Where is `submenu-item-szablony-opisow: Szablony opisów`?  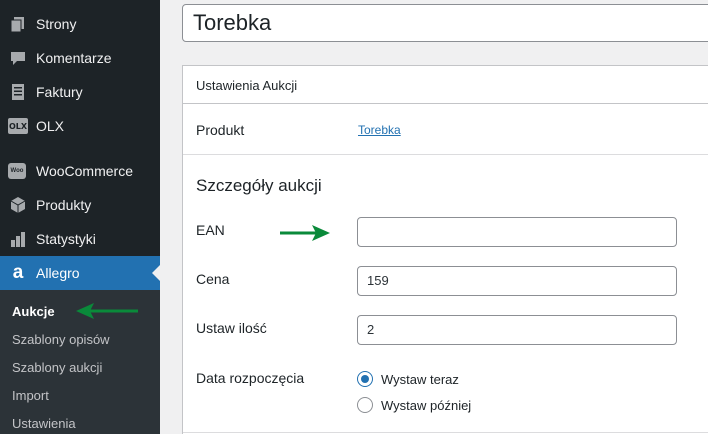 submenu-item-szablony-opisow: Szablony opisów is located at coordinates (61, 340).